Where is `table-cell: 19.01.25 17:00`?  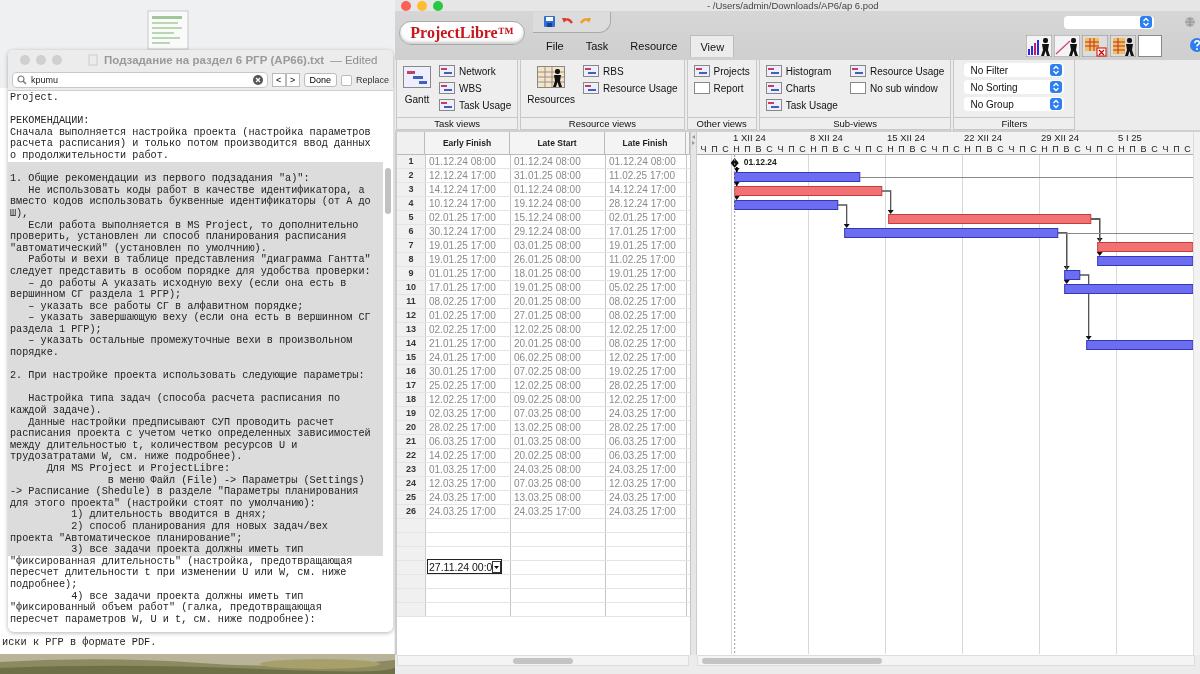
table-cell: 19.01.25 17:00 is located at coordinates (468, 259).